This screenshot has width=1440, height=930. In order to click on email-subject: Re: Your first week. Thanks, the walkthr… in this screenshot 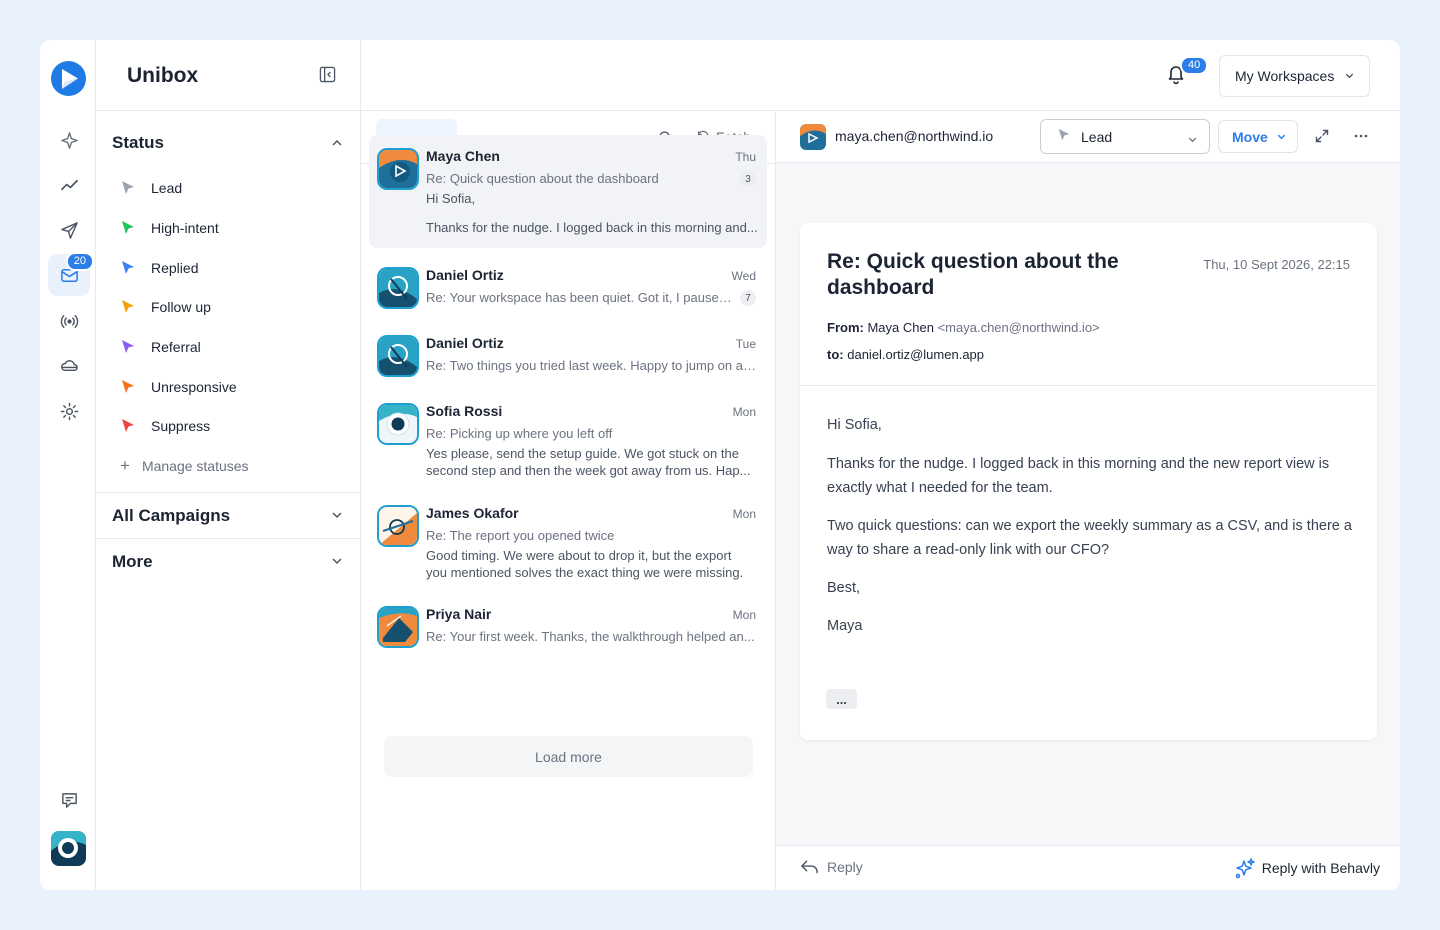, I will do `click(590, 636)`.